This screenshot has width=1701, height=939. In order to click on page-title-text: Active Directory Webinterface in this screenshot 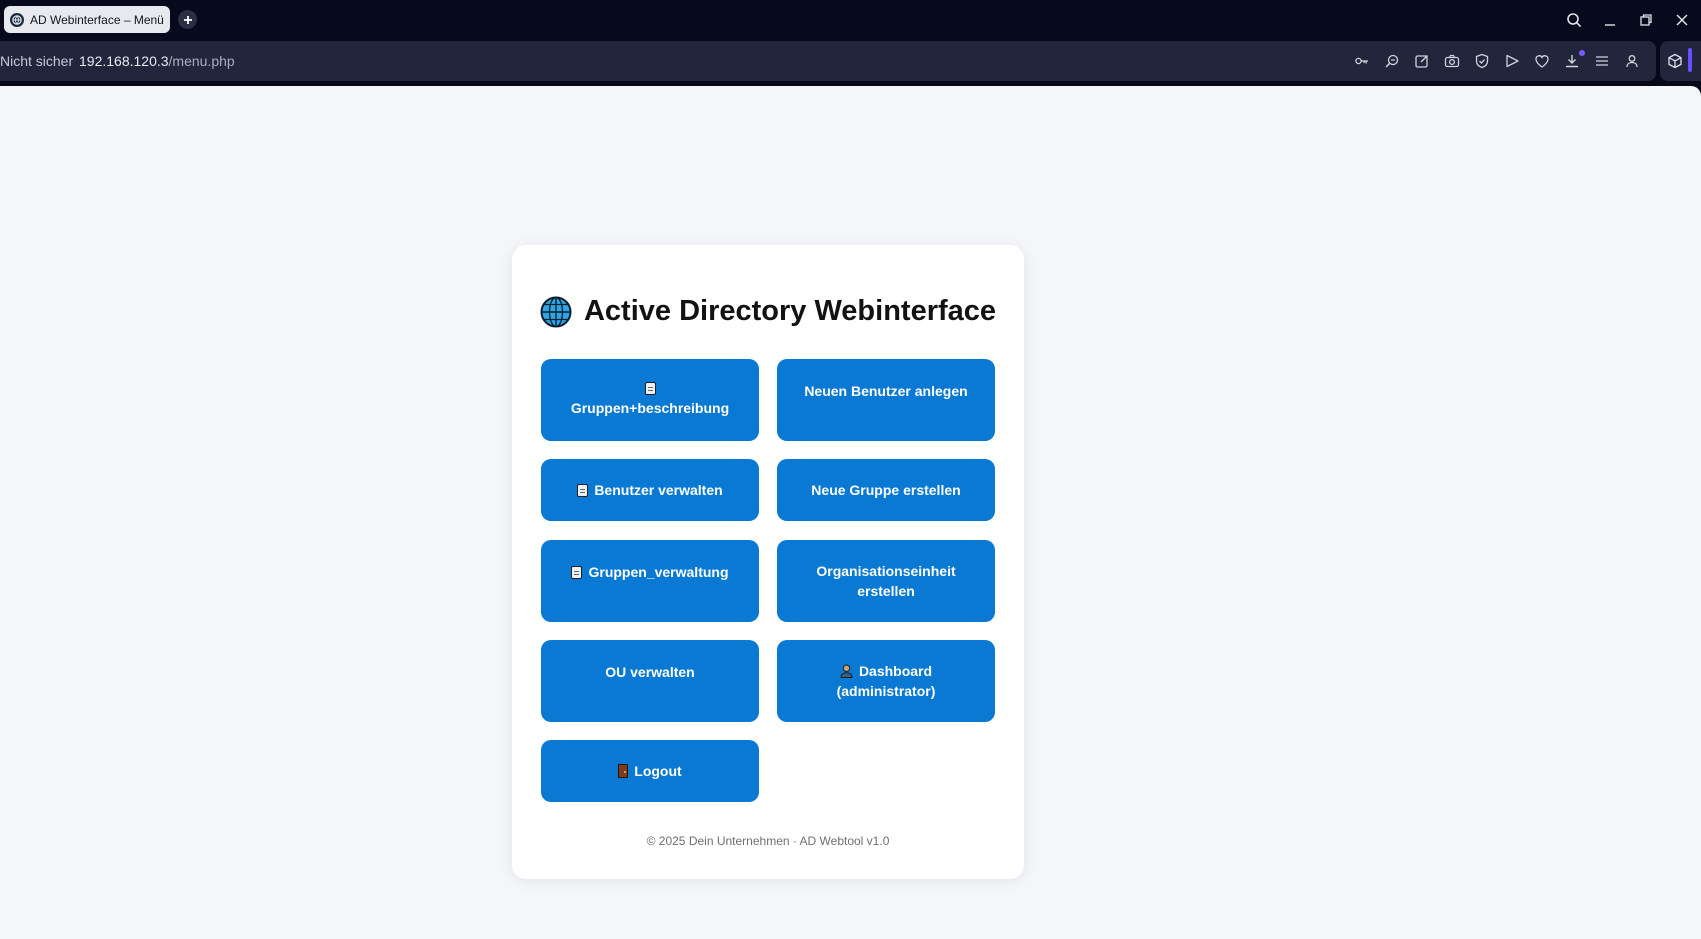, I will do `click(790, 311)`.